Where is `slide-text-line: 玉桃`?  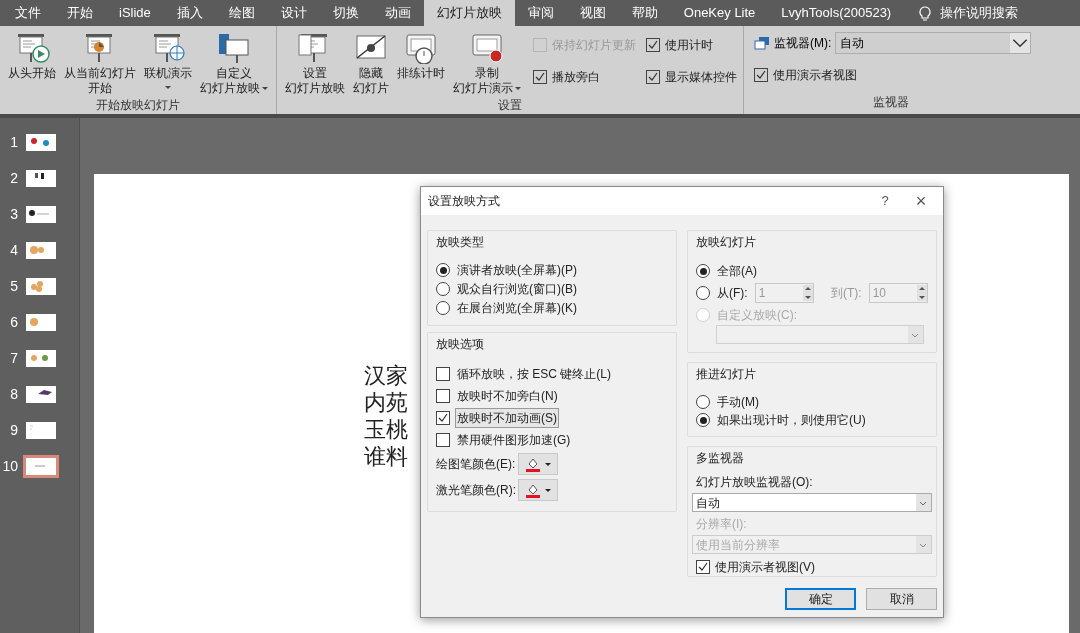
slide-text-line: 玉桃 is located at coordinates (386, 429).